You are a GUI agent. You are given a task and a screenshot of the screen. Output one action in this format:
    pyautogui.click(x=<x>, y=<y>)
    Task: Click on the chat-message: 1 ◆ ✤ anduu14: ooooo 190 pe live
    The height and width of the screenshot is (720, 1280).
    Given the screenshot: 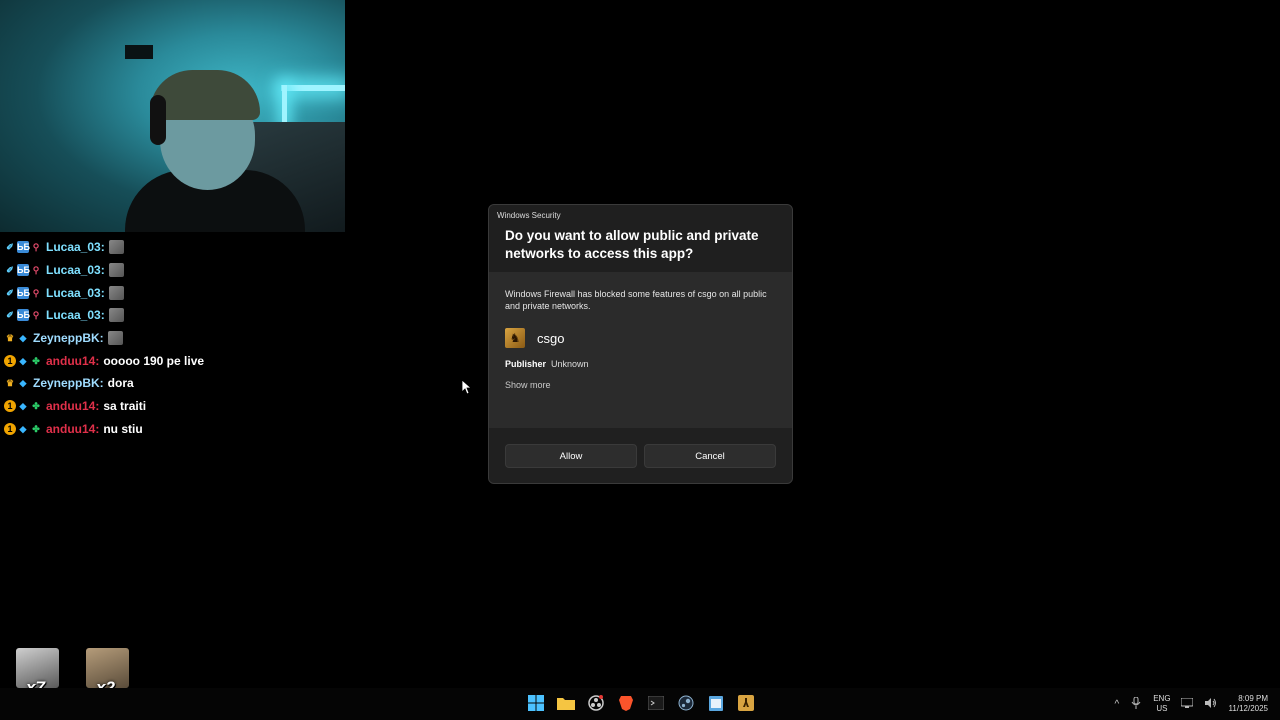 What is the action you would take?
    pyautogui.click(x=174, y=360)
    